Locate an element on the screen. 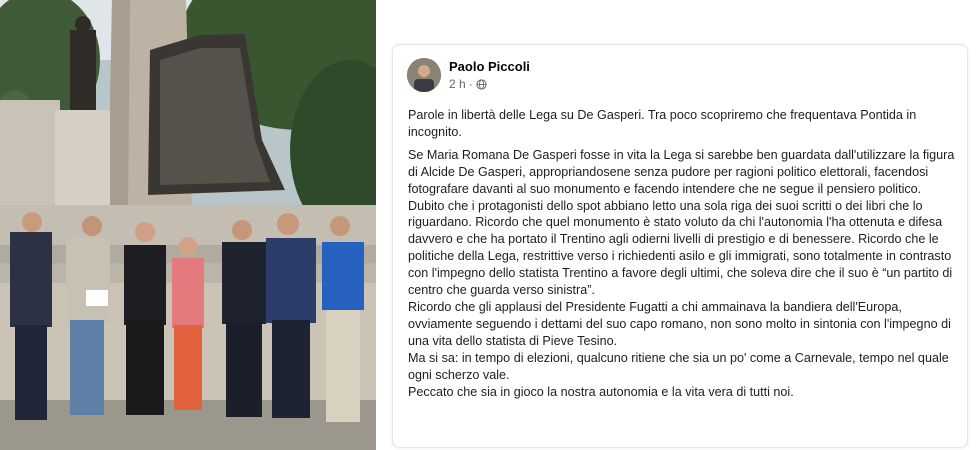 The width and height of the screenshot is (980, 450). avatar is located at coordinates (424, 75).